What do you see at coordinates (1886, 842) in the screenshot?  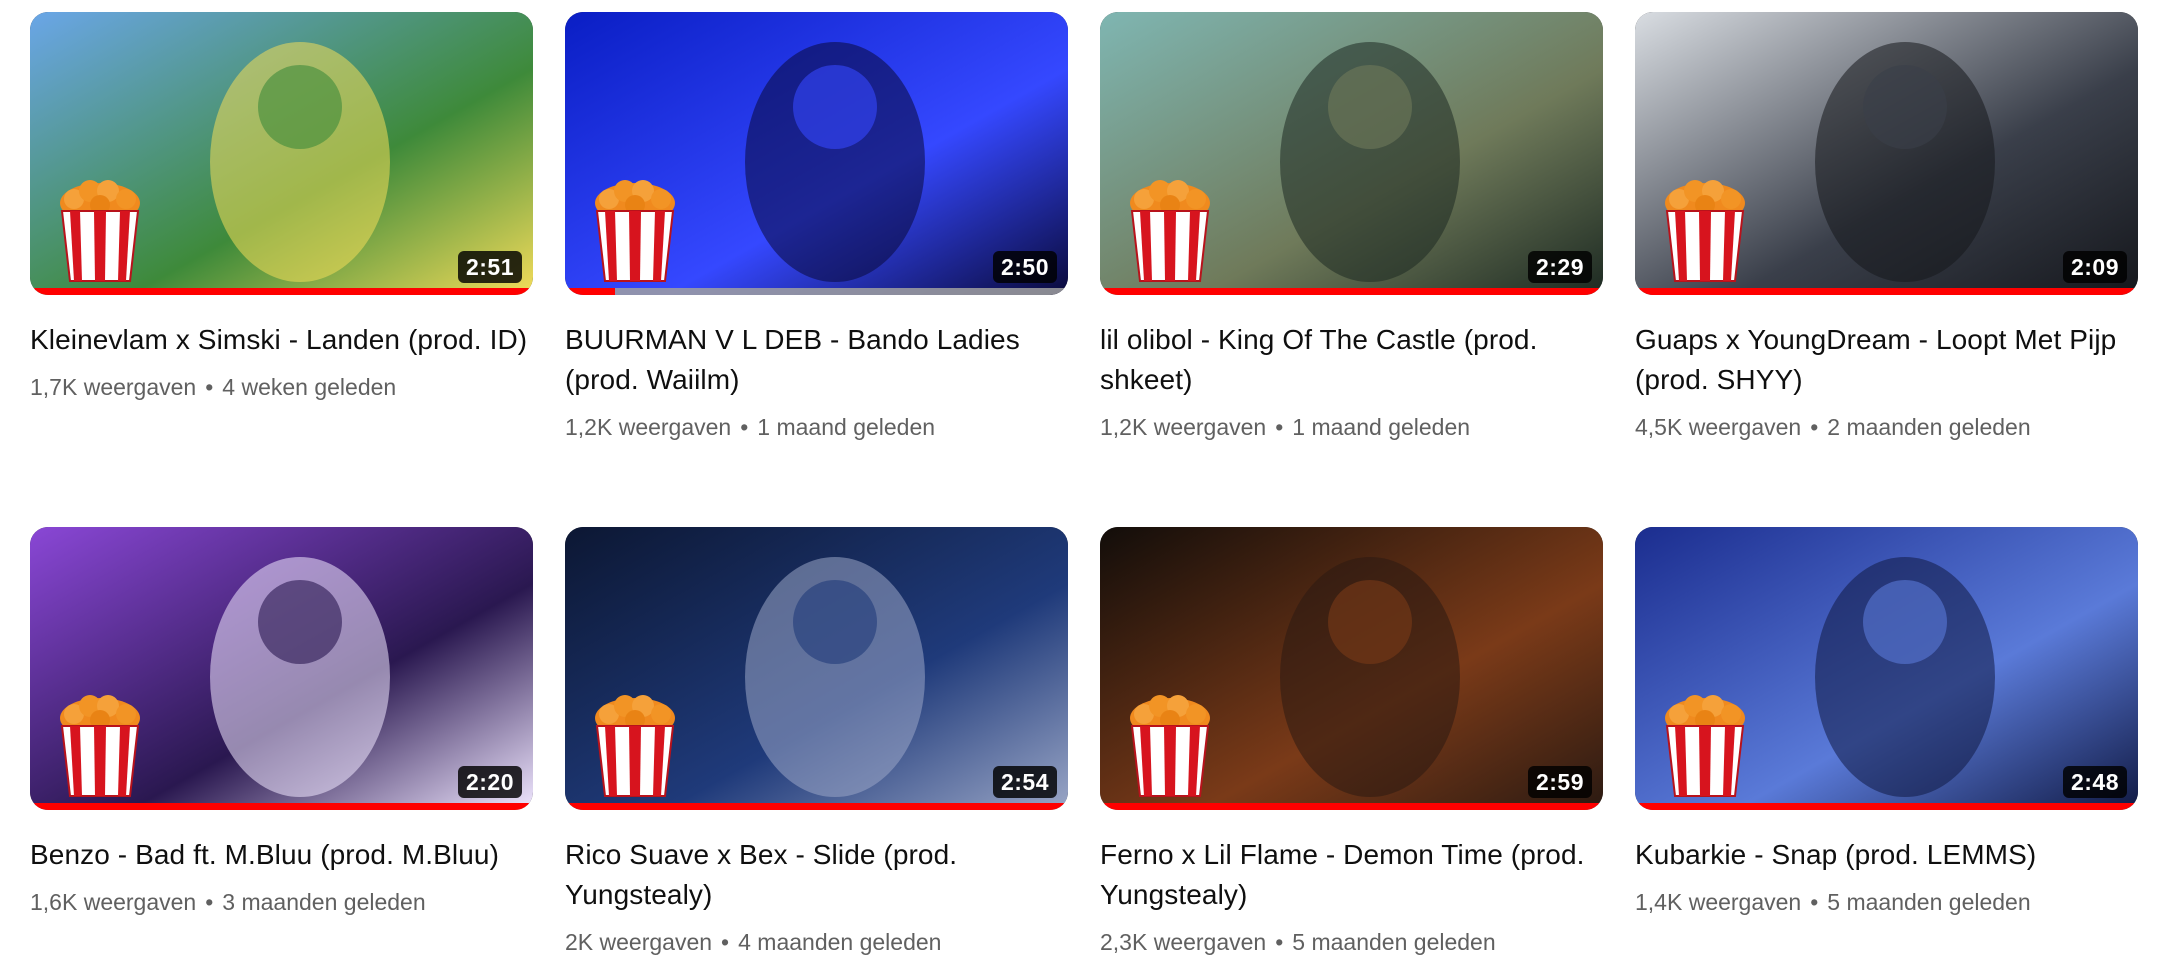 I see `video-title: Kubarkie - Snap (prod. LEMMS)` at bounding box center [1886, 842].